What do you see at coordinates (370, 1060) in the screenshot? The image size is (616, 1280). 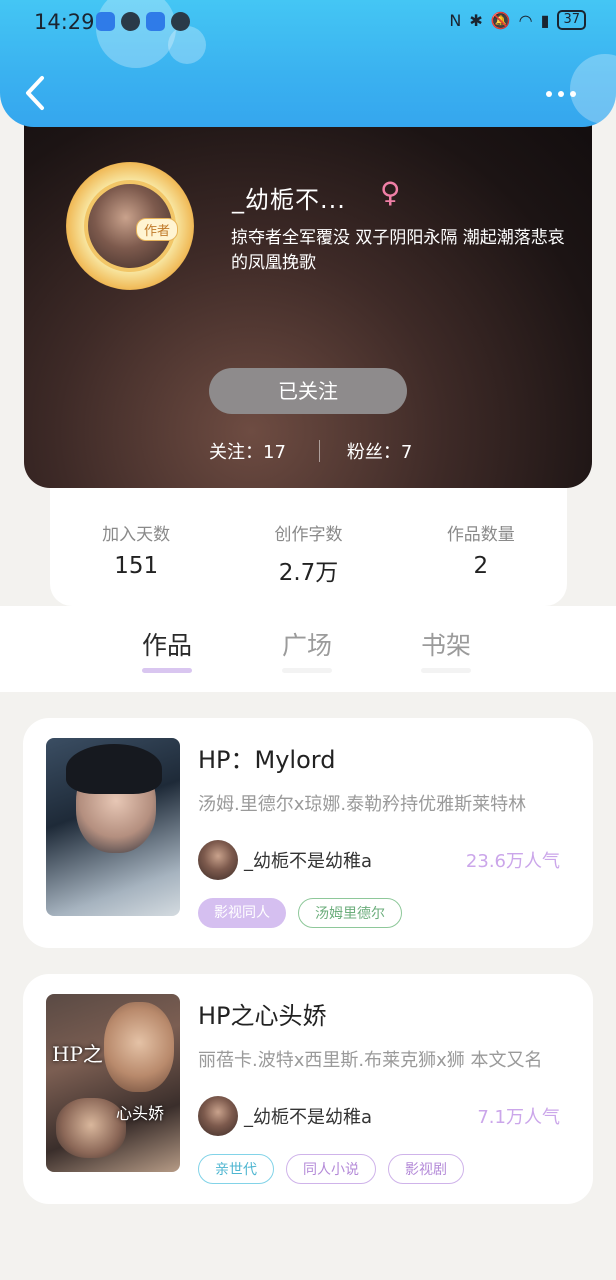 I see `book-description: 丽蓓卡.波特x西里斯.布莱克狮x狮 本文又名` at bounding box center [370, 1060].